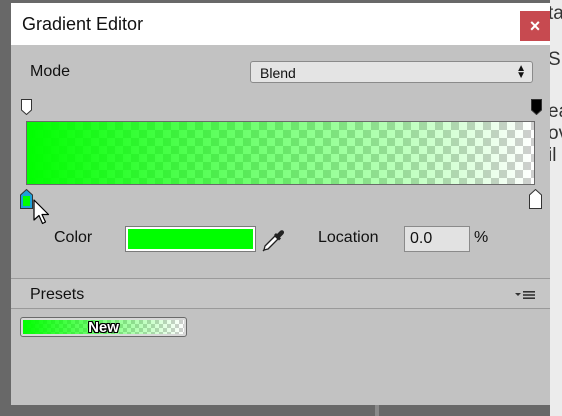  I want to click on preset-new: New, so click(103, 327).